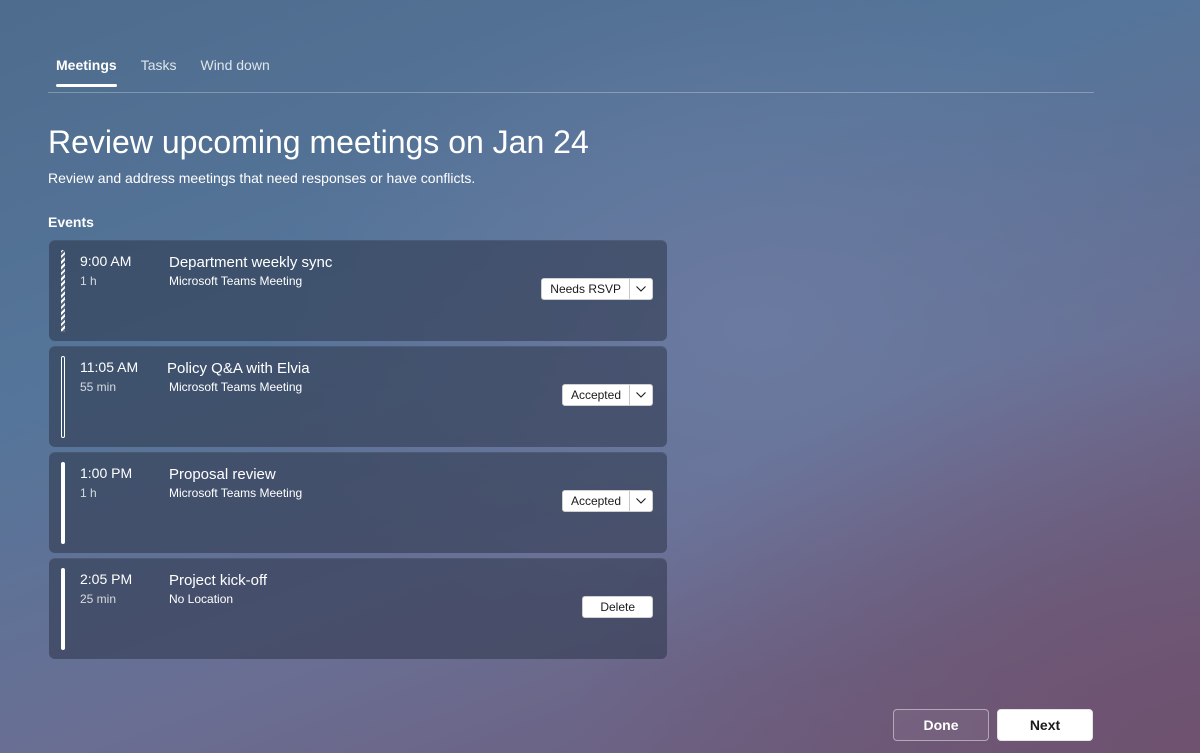 The image size is (1200, 753). I want to click on event-title: Policy Q&A with Elvia, so click(238, 368).